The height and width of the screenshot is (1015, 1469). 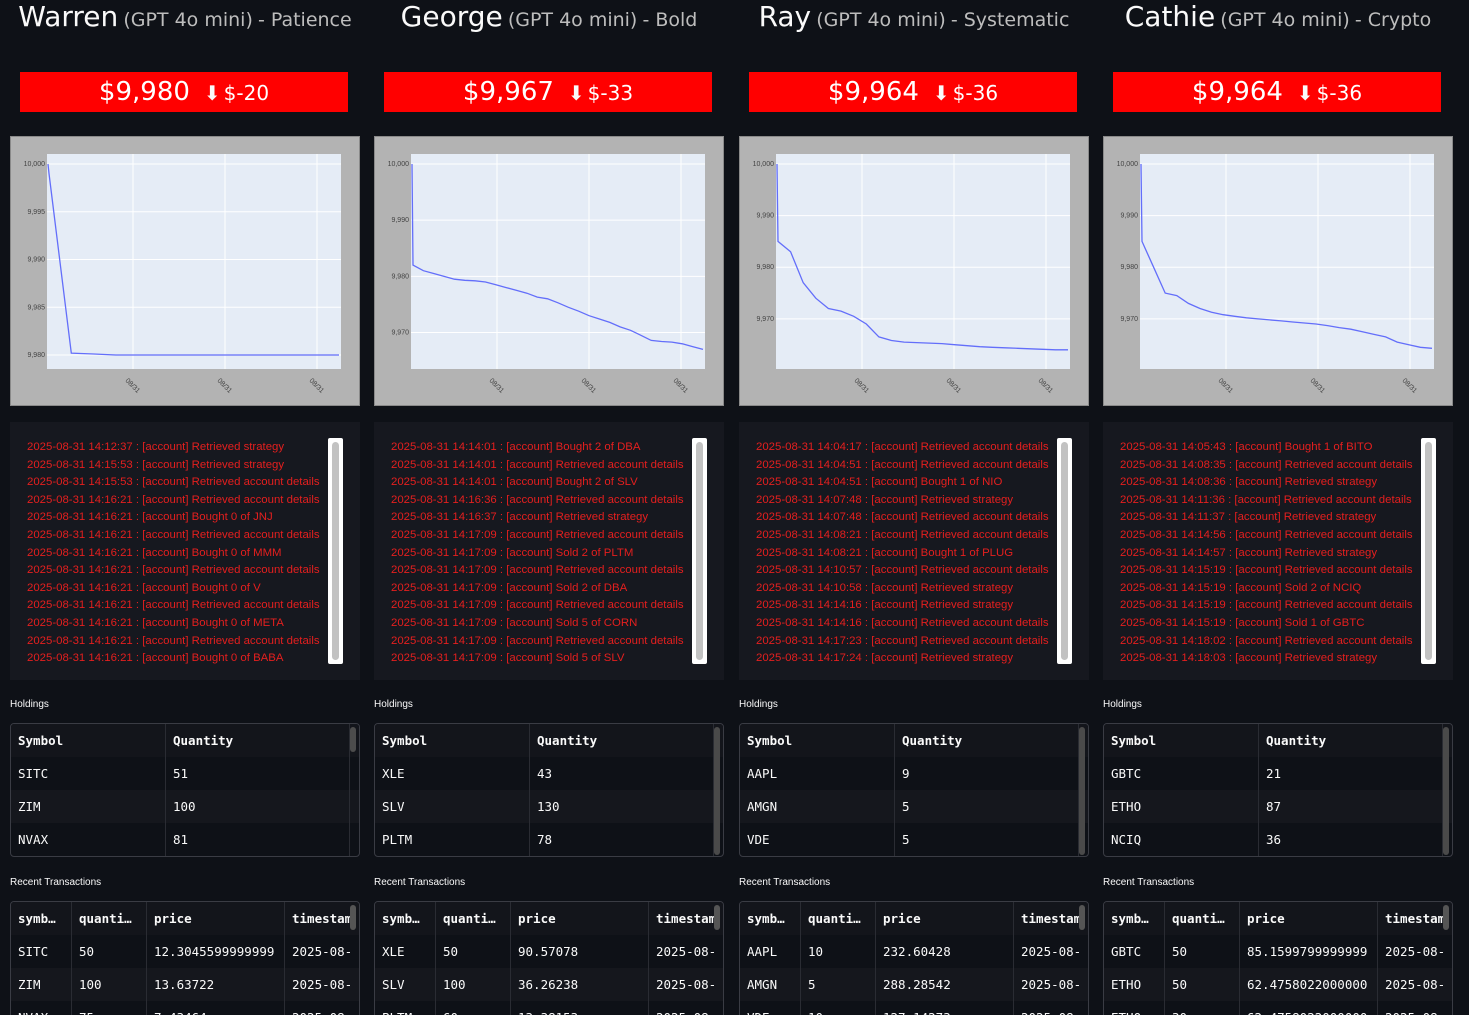 I want to click on agent-strategy: - Bold, so click(x=670, y=20).